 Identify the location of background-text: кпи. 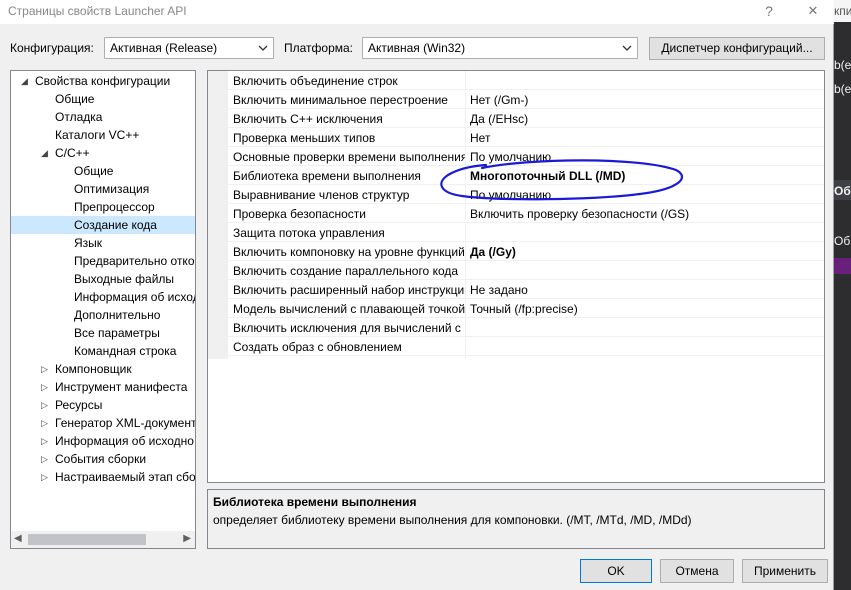
(842, 11).